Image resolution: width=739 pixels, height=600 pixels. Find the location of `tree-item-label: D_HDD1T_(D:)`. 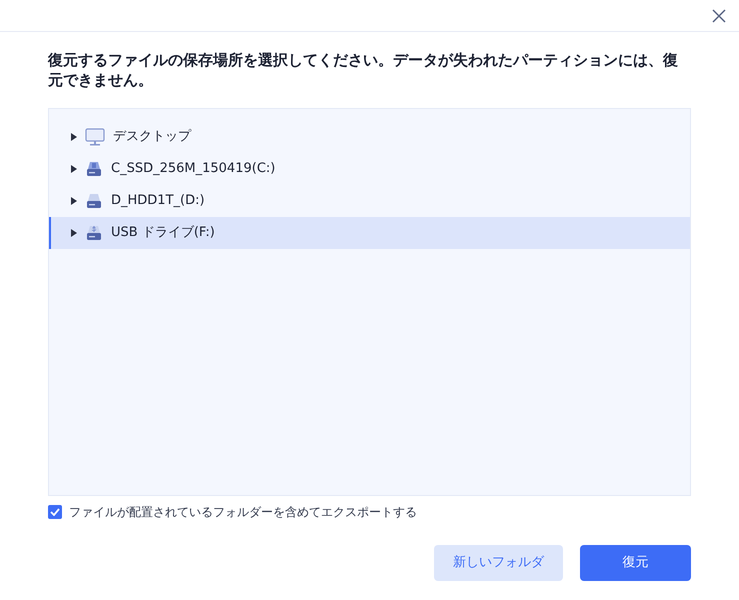

tree-item-label: D_HDD1T_(D:) is located at coordinates (158, 201).